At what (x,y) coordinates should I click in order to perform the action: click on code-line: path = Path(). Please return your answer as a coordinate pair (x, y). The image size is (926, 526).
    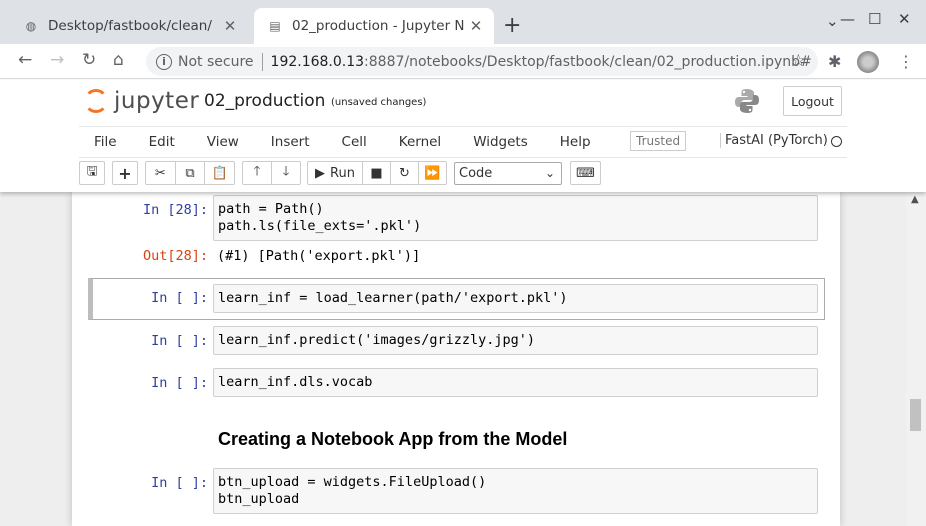
    Looking at the image, I should click on (271, 209).